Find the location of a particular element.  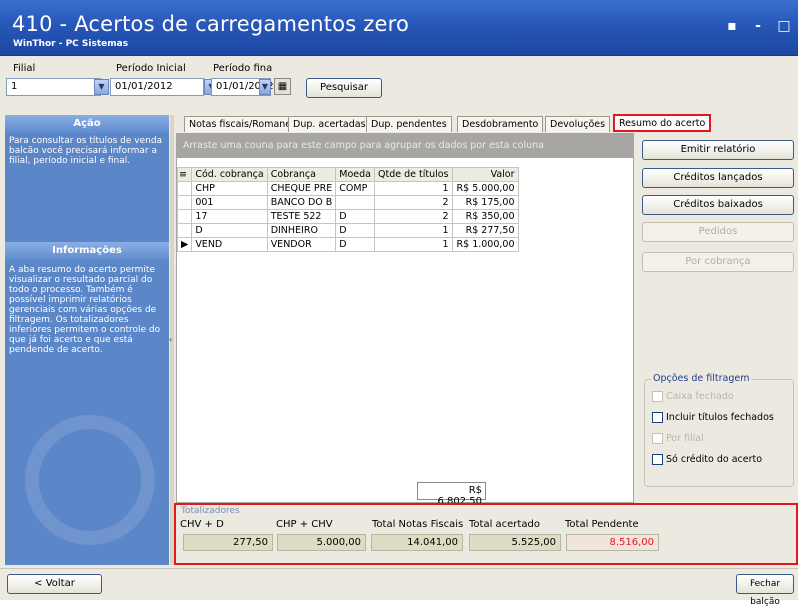

table-row: D DINHEIRO D 1 R$ 277,50 is located at coordinates (347, 230).